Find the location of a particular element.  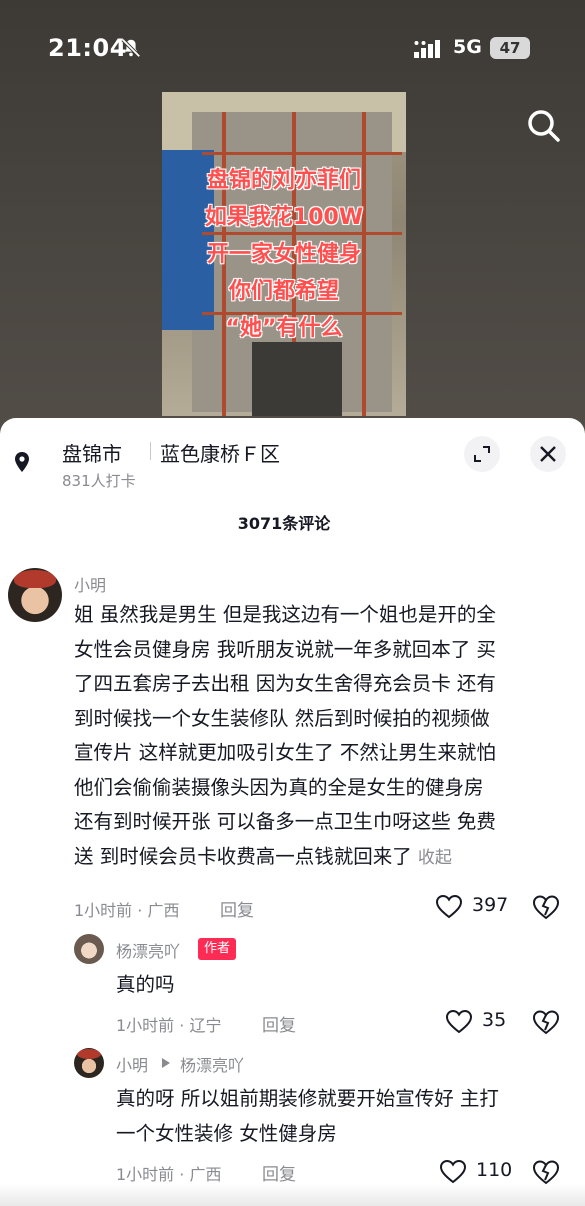

comment-count: 3071条评论 is located at coordinates (284, 523).